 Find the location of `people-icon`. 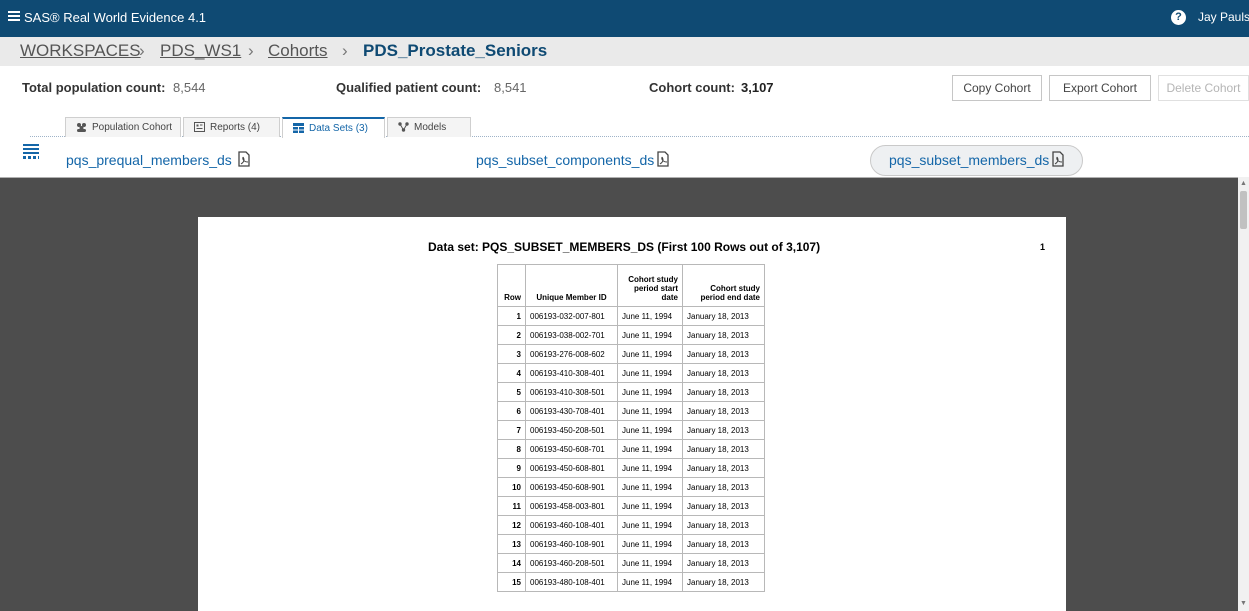

people-icon is located at coordinates (81, 127).